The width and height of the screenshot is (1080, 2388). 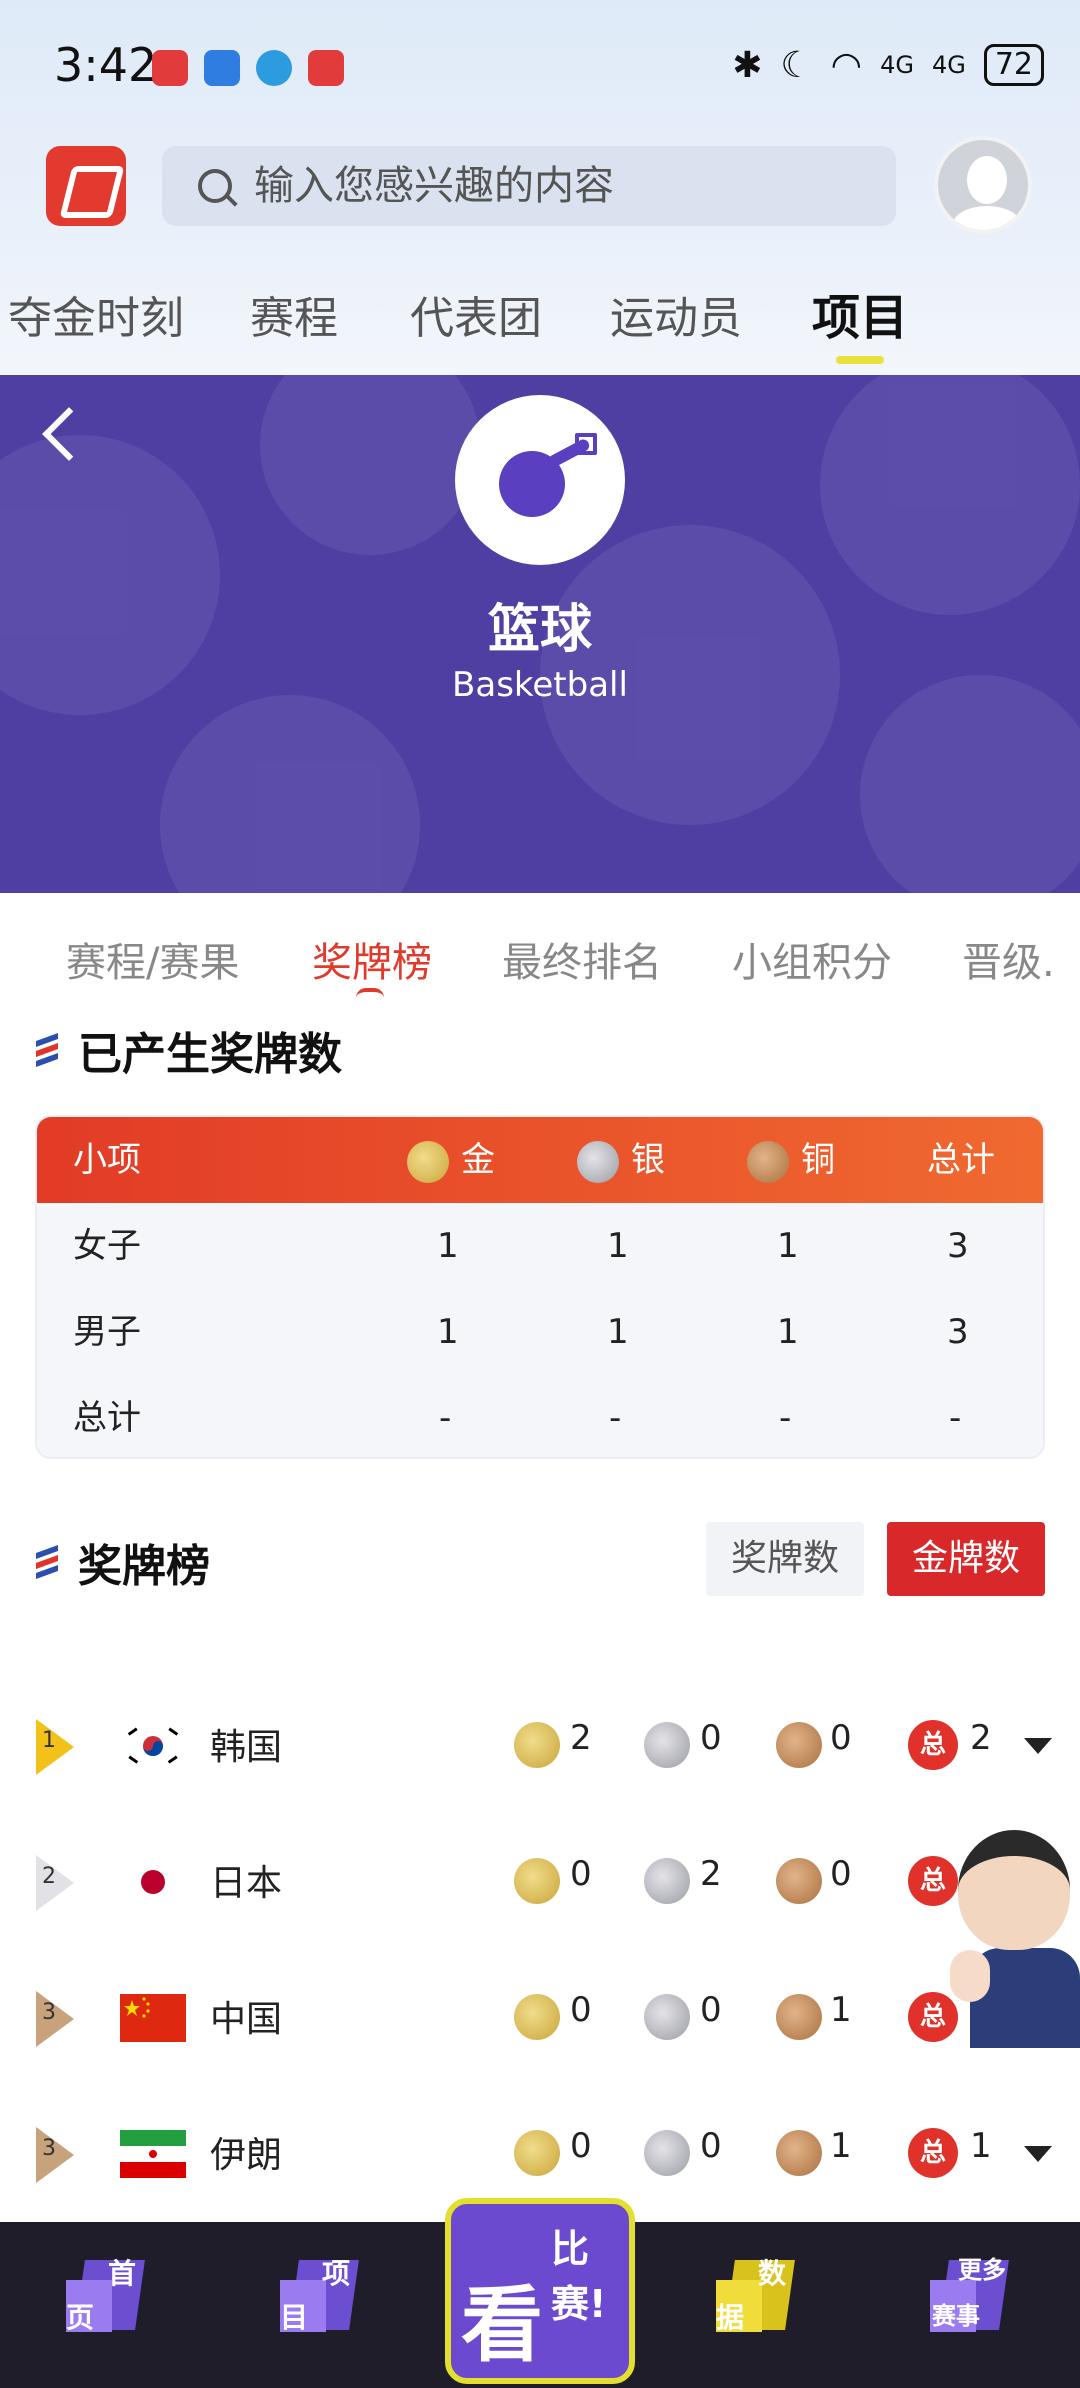 I want to click on ranking-row-china: 3 中国 0 0 1 总 1, so click(x=540, y=2019).